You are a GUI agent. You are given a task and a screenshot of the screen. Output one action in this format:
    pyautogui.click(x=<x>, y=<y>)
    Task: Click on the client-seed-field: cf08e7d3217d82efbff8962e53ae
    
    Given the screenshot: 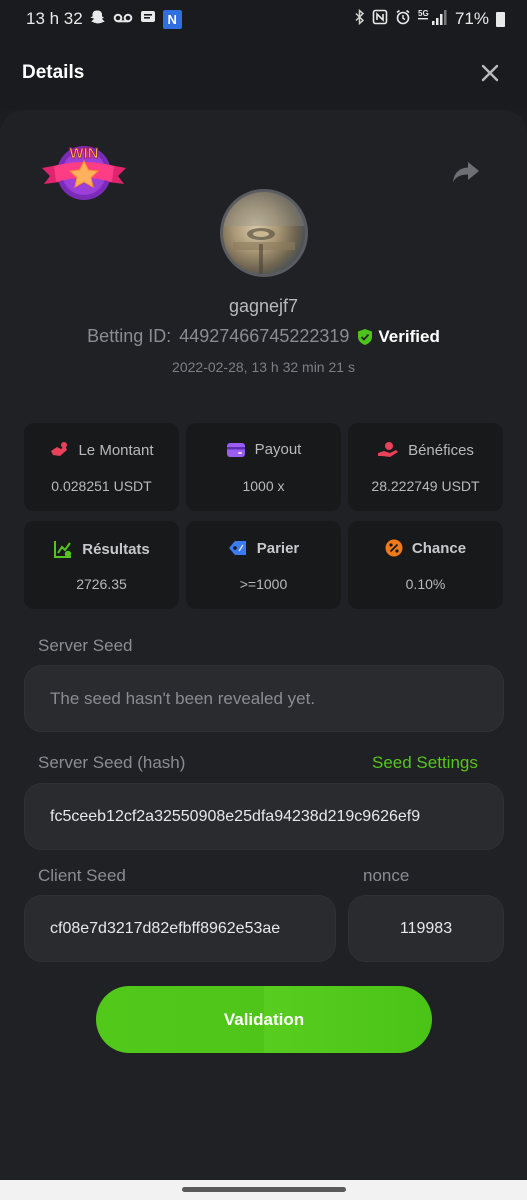 What is the action you would take?
    pyautogui.click(x=180, y=928)
    